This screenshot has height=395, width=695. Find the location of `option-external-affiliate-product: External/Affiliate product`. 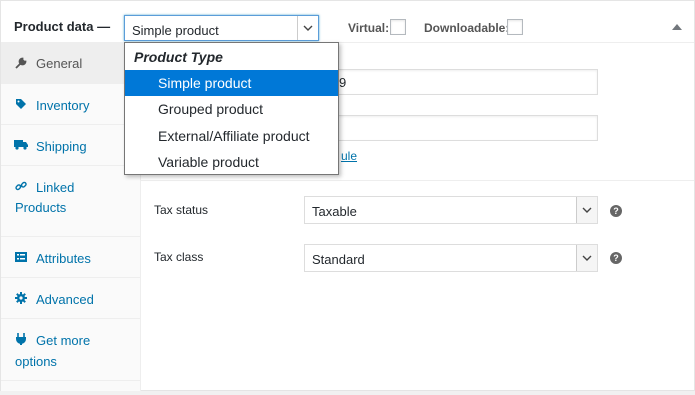

option-external-affiliate-product: External/Affiliate product is located at coordinates (231, 136).